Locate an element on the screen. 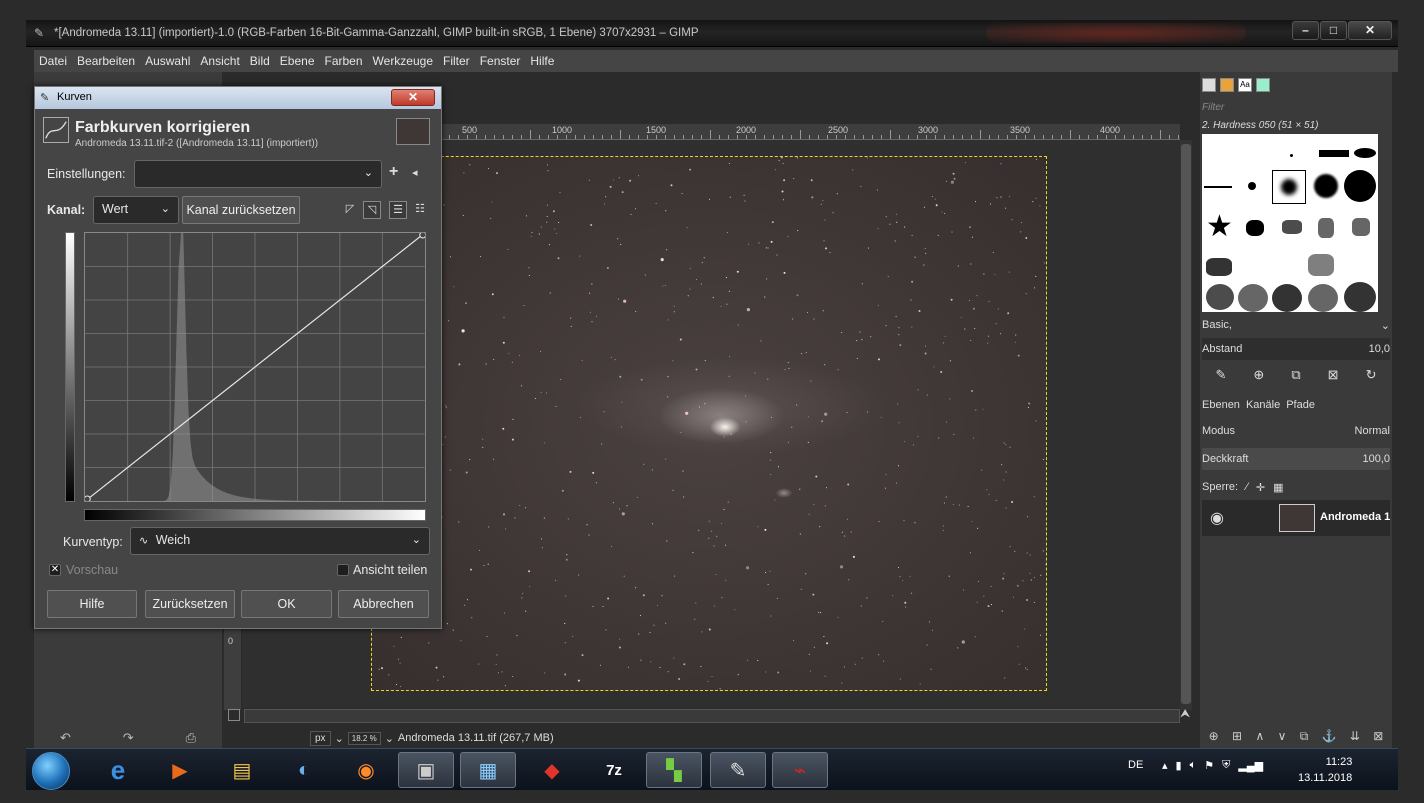  close-button: ✕ is located at coordinates (1370, 30).